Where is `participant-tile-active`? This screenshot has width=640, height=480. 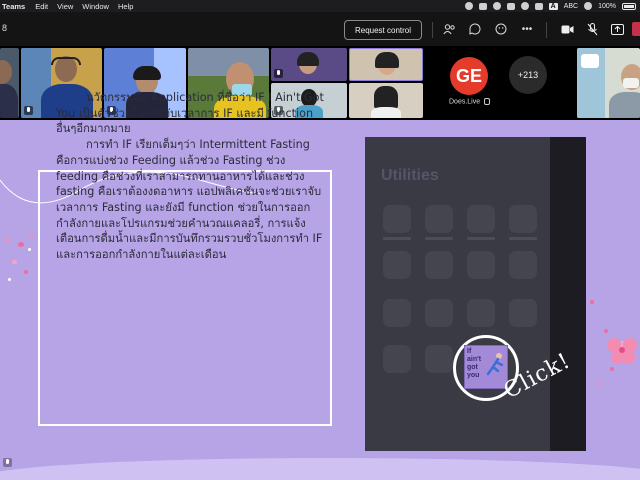 participant-tile-active is located at coordinates (386, 64).